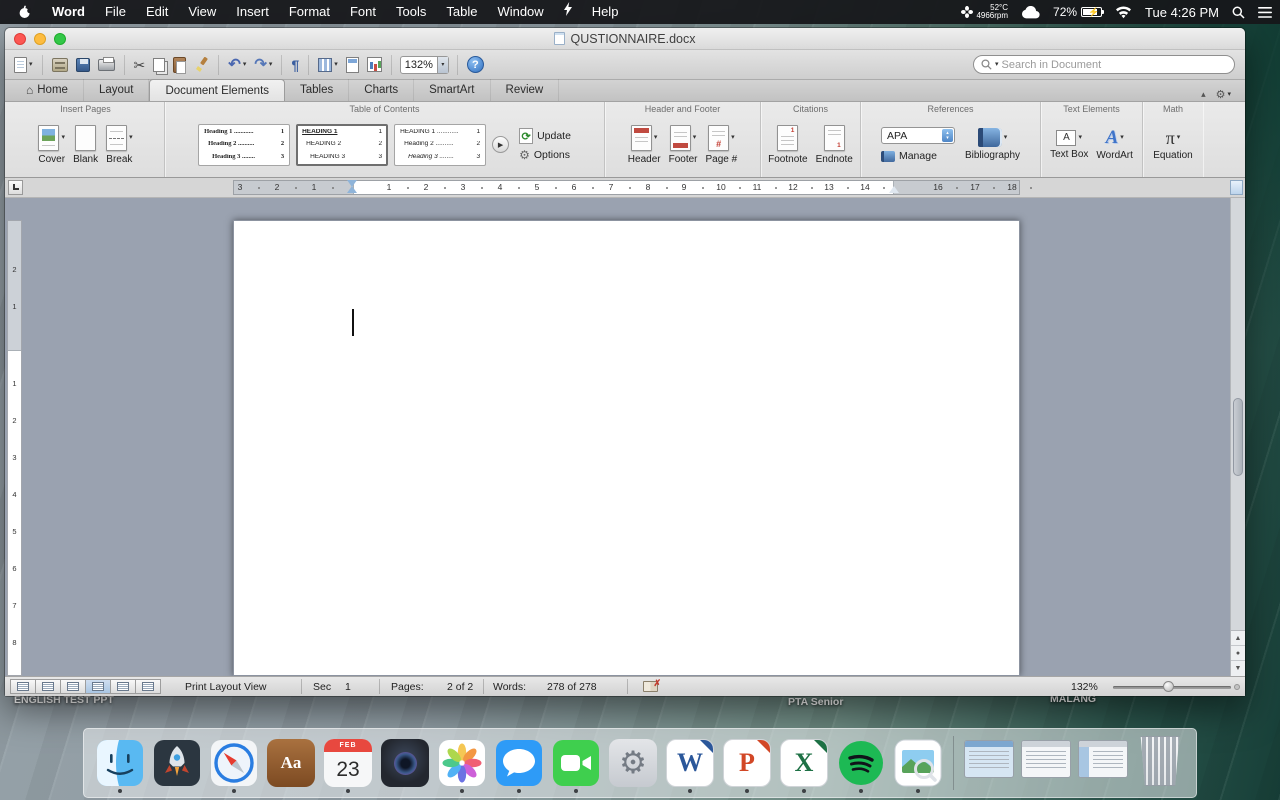 Image resolution: width=1280 pixels, height=800 pixels. Describe the element at coordinates (73, 686) in the screenshot. I see `publishing-layout-view-button` at that location.